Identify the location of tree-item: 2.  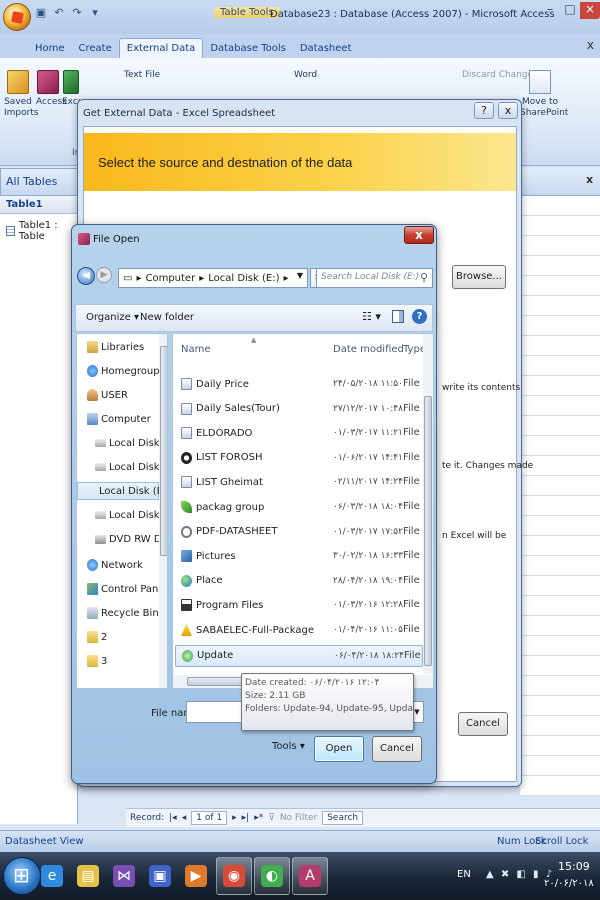
(92, 637).